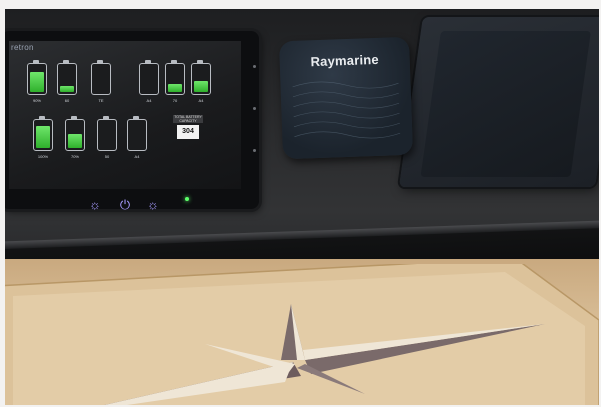  Describe the element at coordinates (101, 81) in the screenshot. I see `battery-icon: TE` at that location.